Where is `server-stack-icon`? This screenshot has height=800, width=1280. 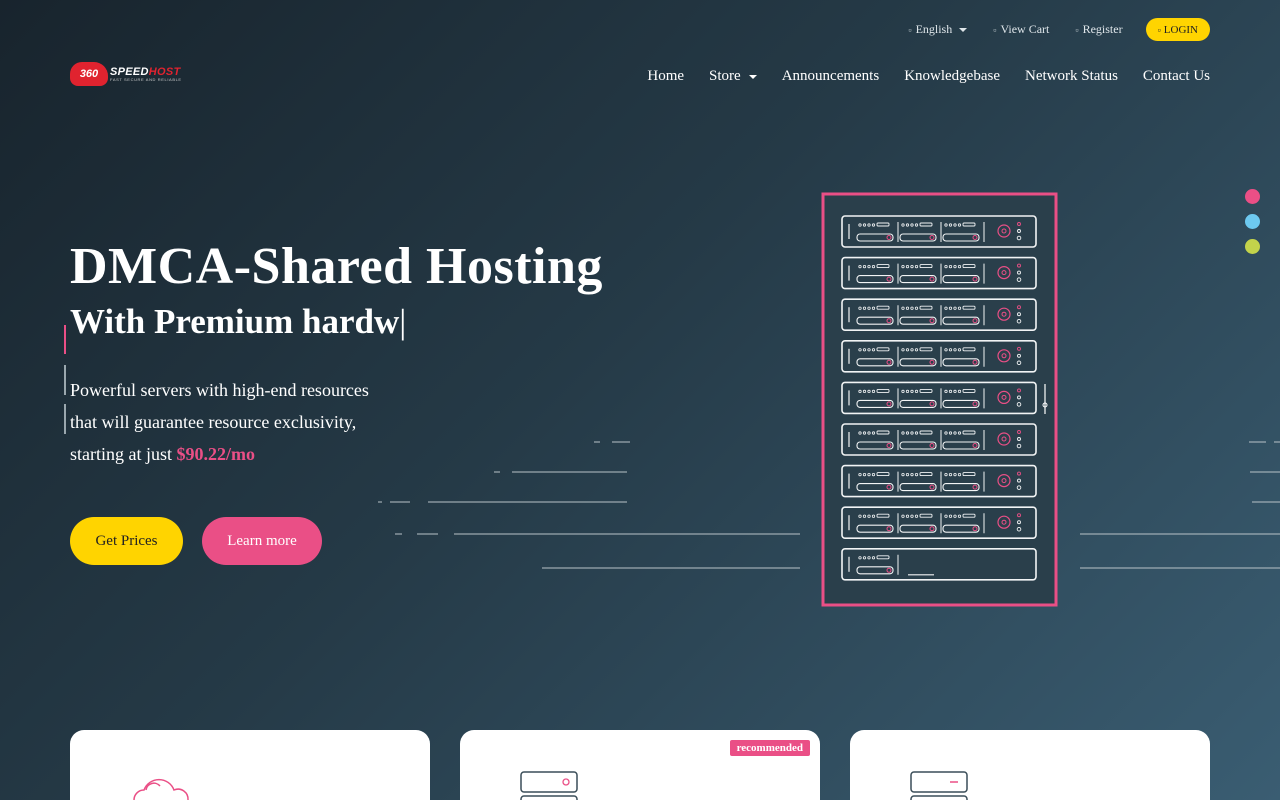
server-stack-icon is located at coordinates (939, 785).